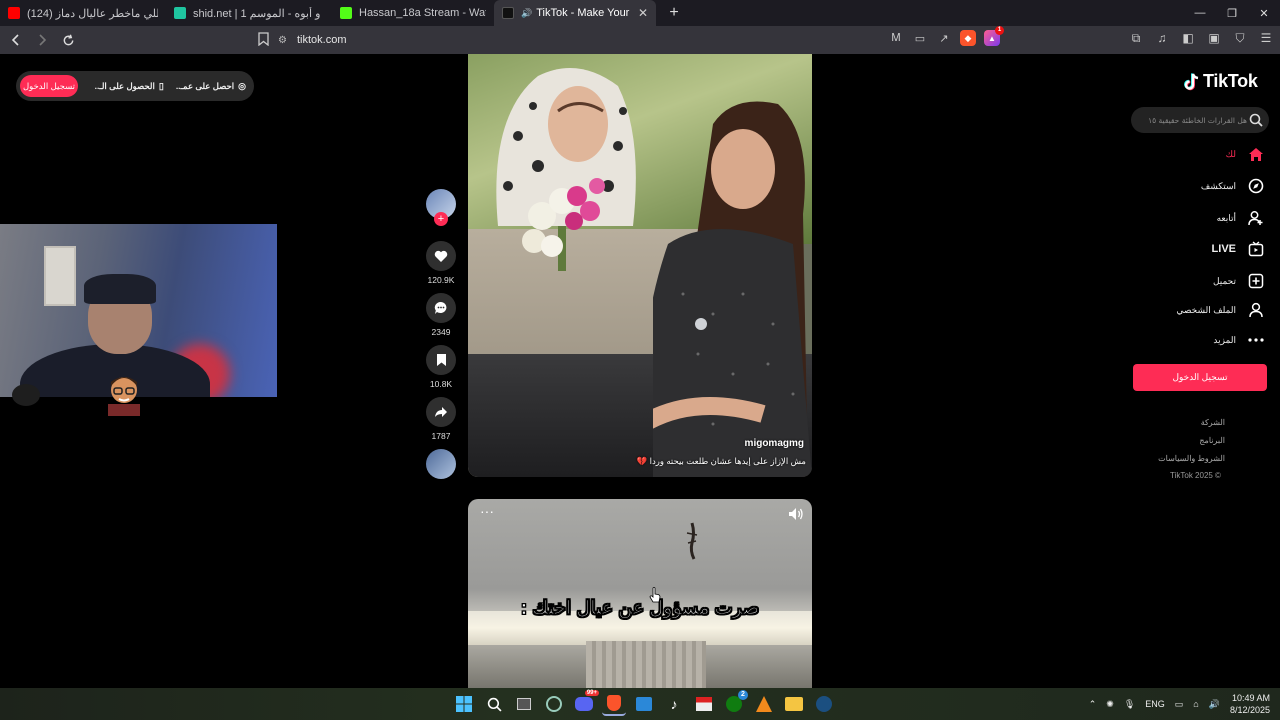 This screenshot has height=720, width=1280. What do you see at coordinates (1256, 340) in the screenshot?
I see `more-icon` at bounding box center [1256, 340].